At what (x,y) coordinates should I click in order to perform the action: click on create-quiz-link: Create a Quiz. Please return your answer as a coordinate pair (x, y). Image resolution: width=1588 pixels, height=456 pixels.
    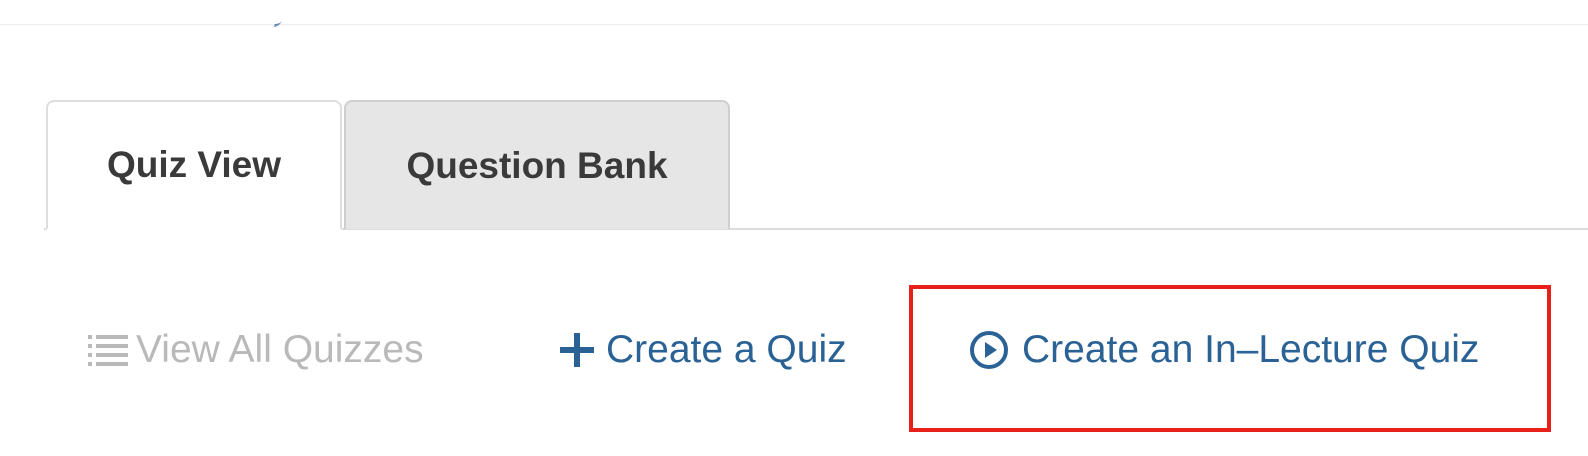
    Looking at the image, I should click on (702, 350).